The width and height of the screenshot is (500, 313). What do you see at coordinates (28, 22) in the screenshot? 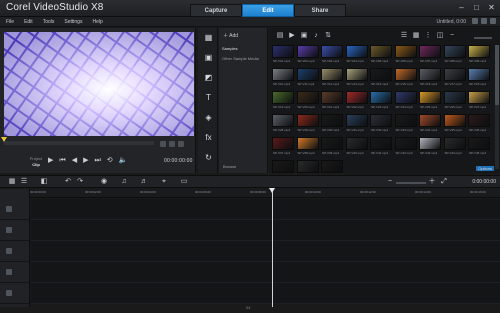
I see `menu-edit: Edit` at bounding box center [28, 22].